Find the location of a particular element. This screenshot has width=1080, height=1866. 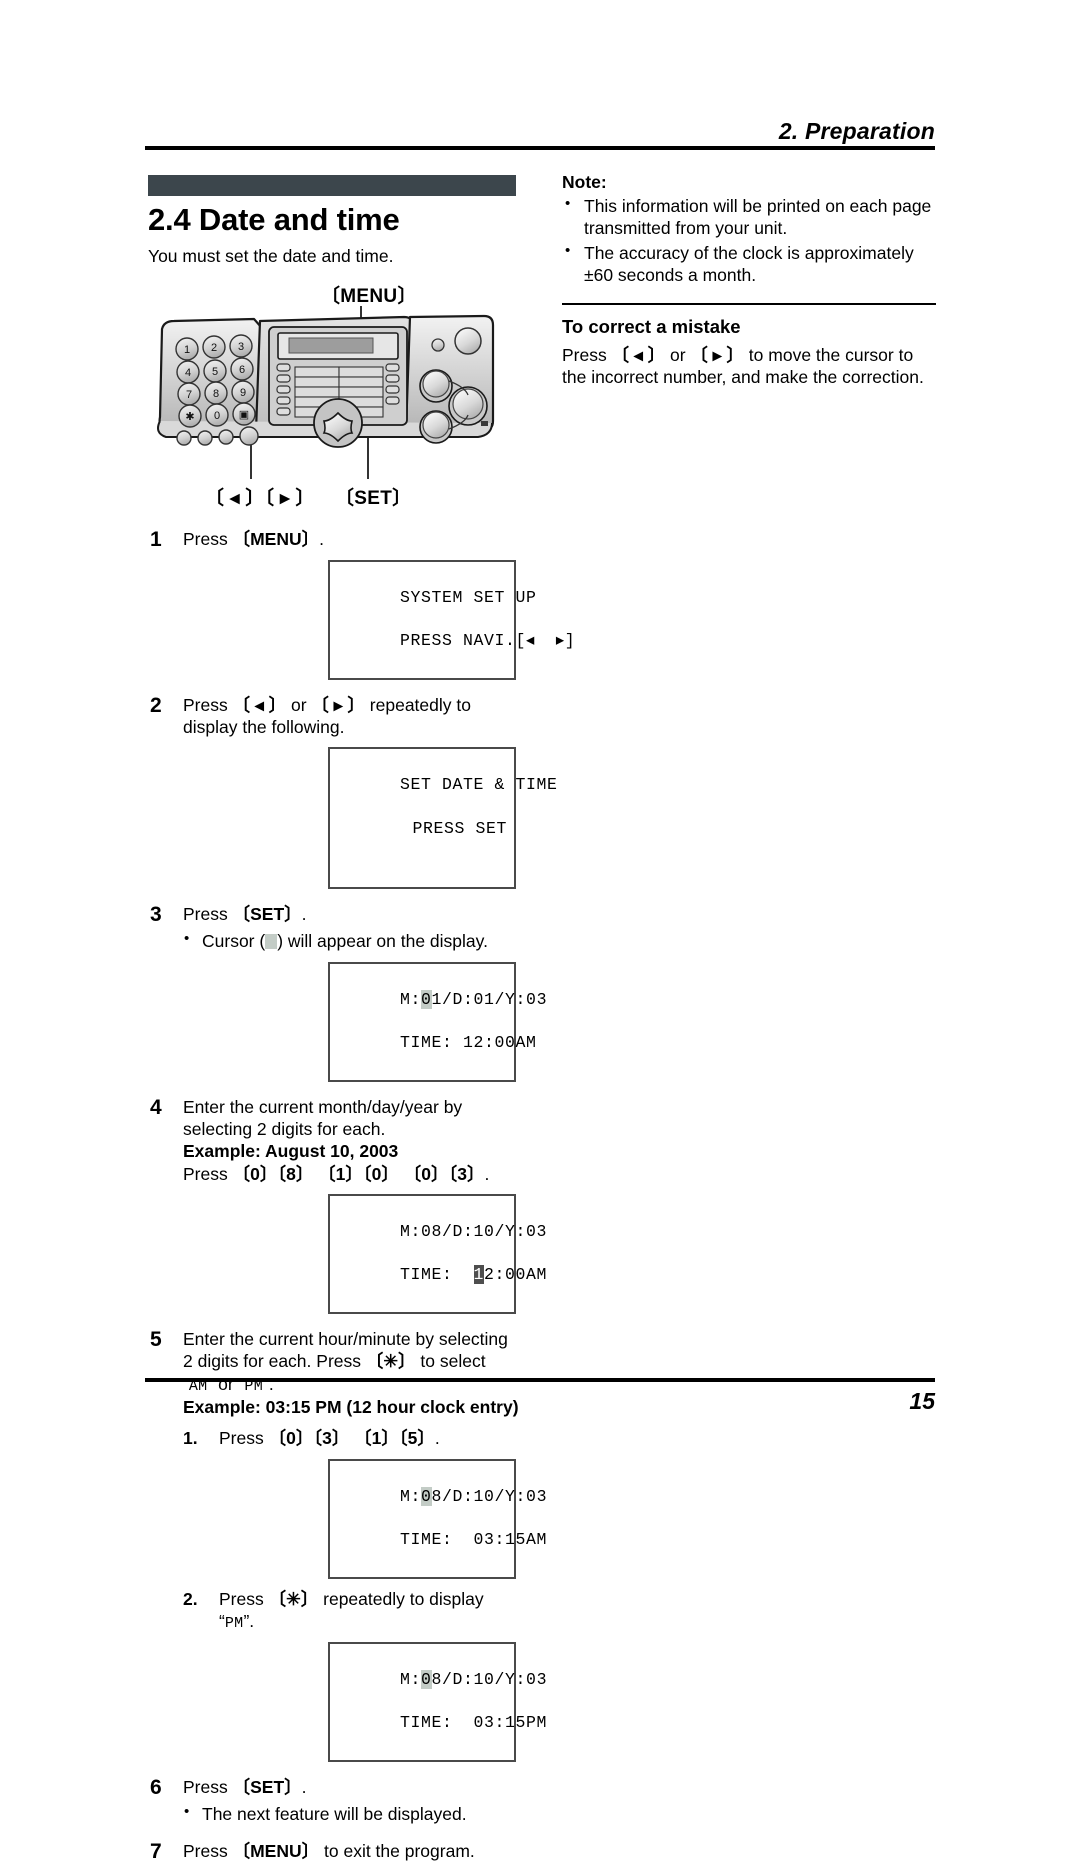

key-sequence-date: 〔0〕〔8〕 〔1〕〔0〕 〔0〕〔3〕 is located at coordinates (358, 1173).